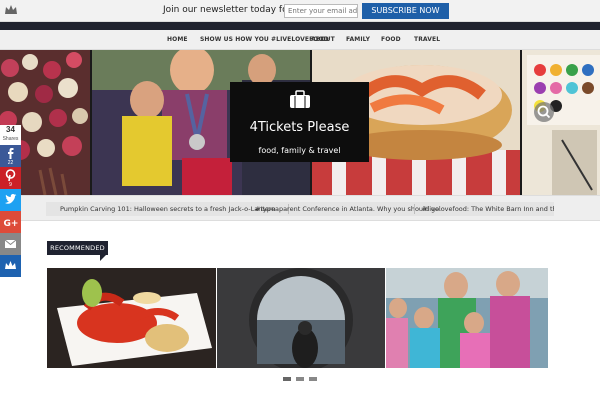 The height and width of the screenshot is (400, 600). I want to click on recommended-label-tail, so click(103, 258).